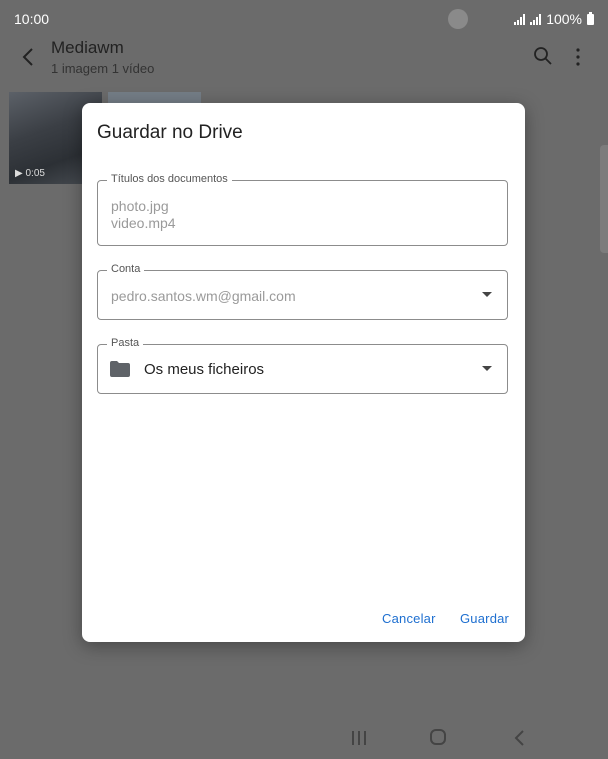 This screenshot has height=759, width=608. I want to click on page-subtitle: 1 imagem 1 vídeo, so click(103, 68).